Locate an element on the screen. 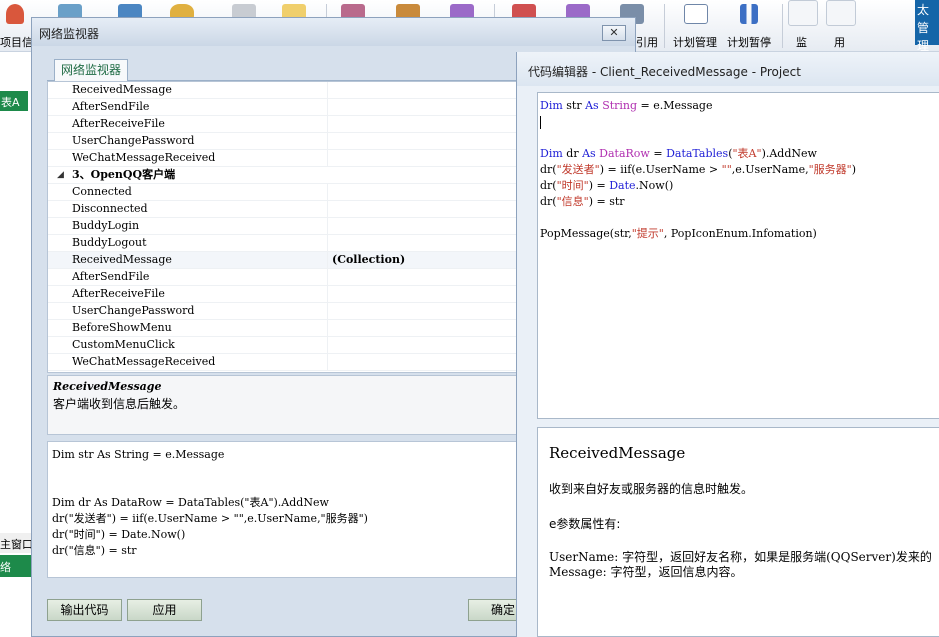 The width and height of the screenshot is (939, 637). text-caret is located at coordinates (540, 122).